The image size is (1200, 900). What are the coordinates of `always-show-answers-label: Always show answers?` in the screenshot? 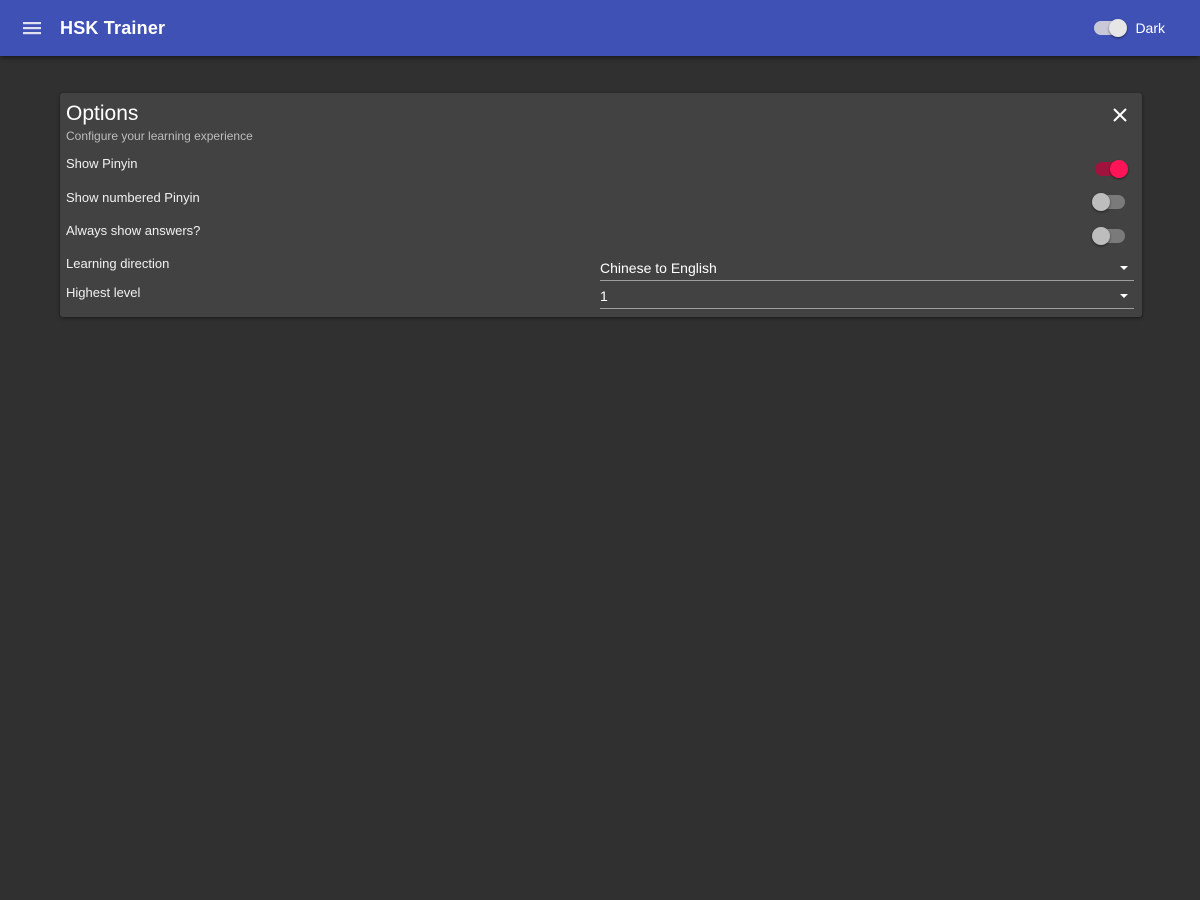 It's located at (133, 230).